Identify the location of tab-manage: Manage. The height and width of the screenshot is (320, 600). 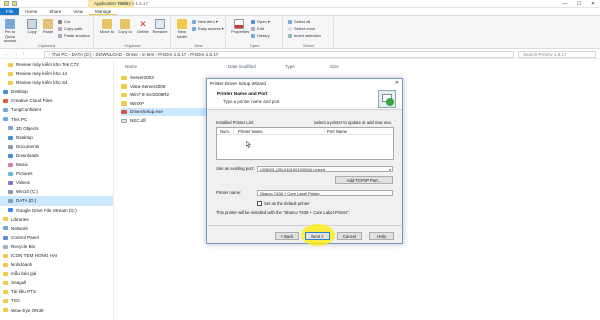
(103, 11).